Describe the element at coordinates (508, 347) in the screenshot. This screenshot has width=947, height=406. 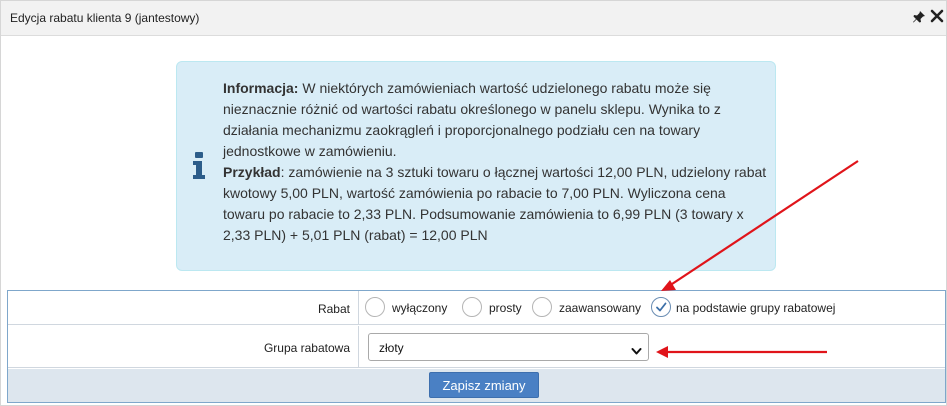
I see `grupa-rabatowa-select: złoty` at that location.